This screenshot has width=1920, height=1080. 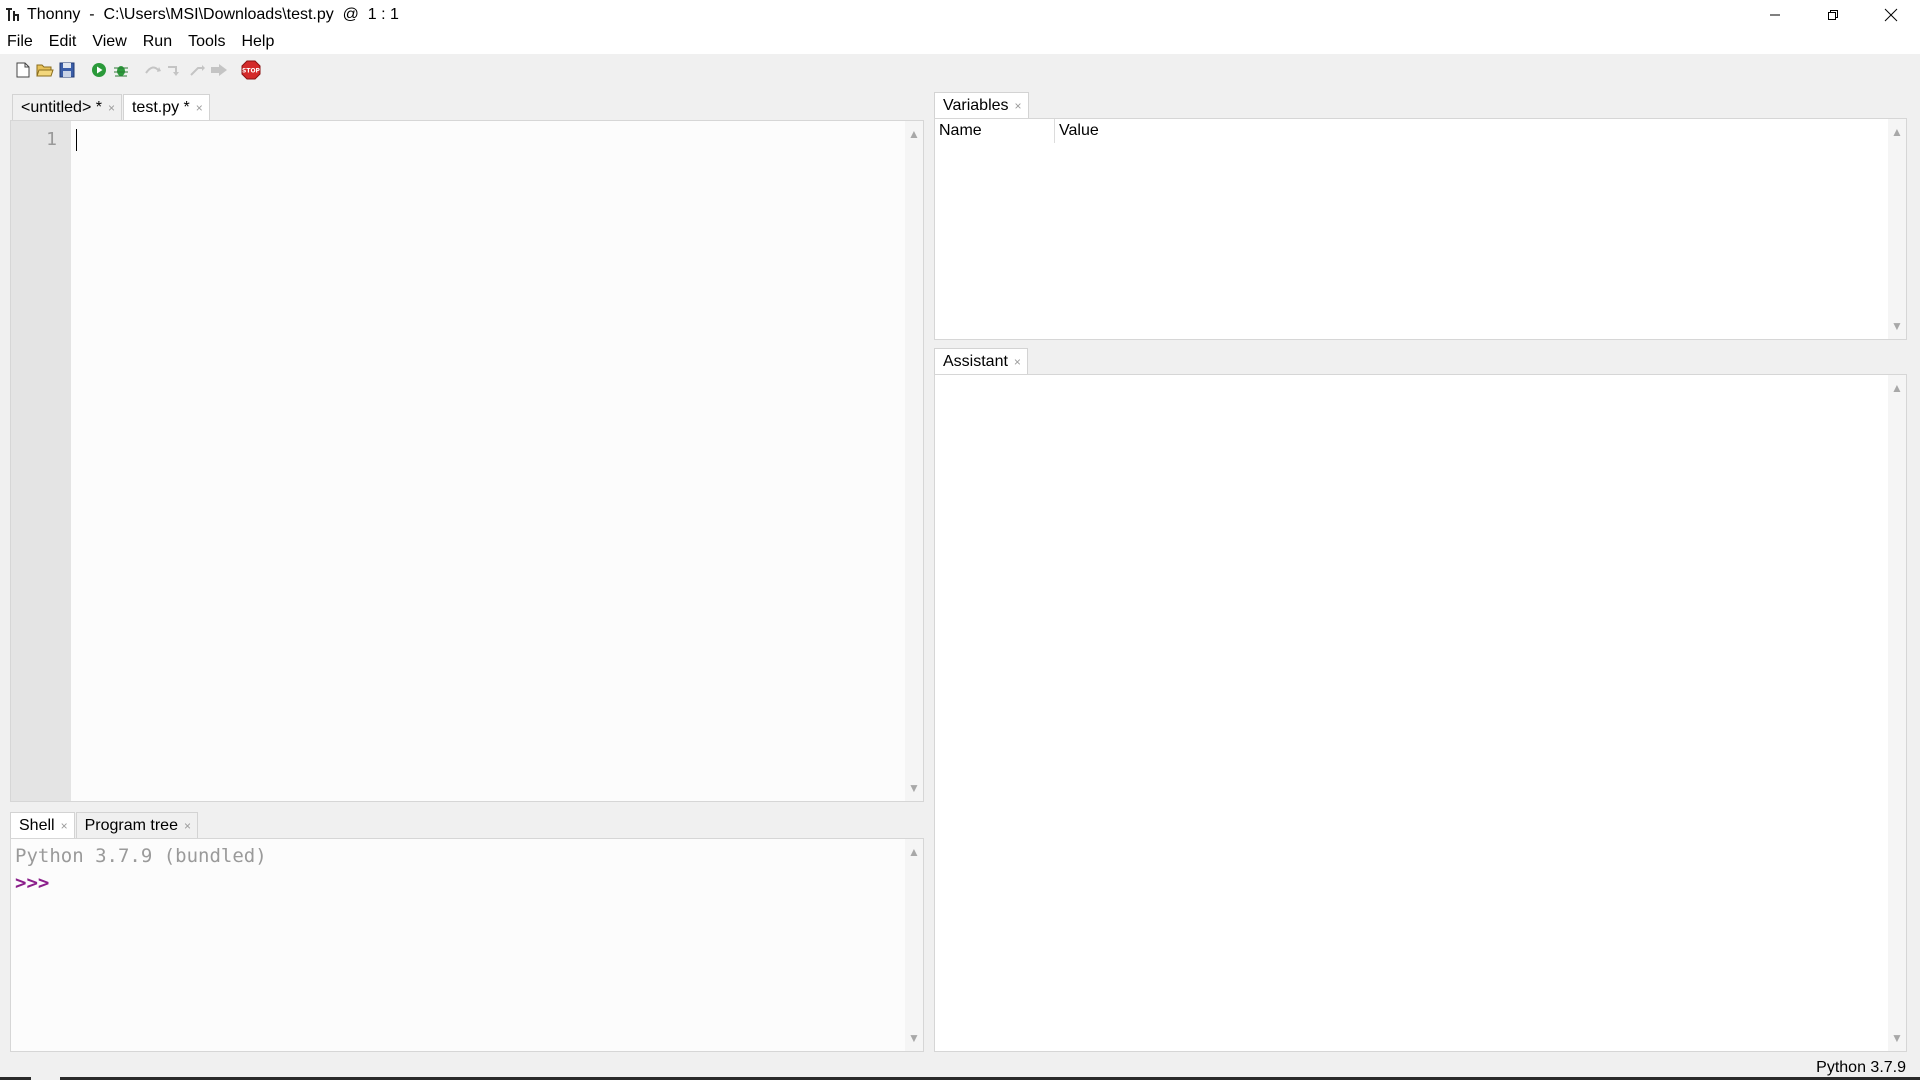 What do you see at coordinates (1897, 713) in the screenshot?
I see `assistant-scrollbar: ▲ ▼` at bounding box center [1897, 713].